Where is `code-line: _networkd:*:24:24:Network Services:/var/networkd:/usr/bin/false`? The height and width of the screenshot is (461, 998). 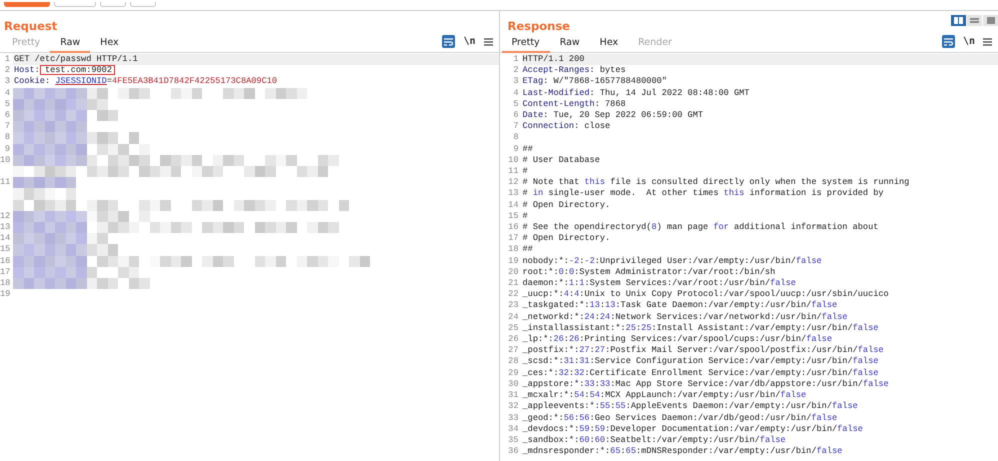 code-line: _networkd:*:24:24:Network Services:/var/networkd:/usr/bin/false is located at coordinates (685, 317).